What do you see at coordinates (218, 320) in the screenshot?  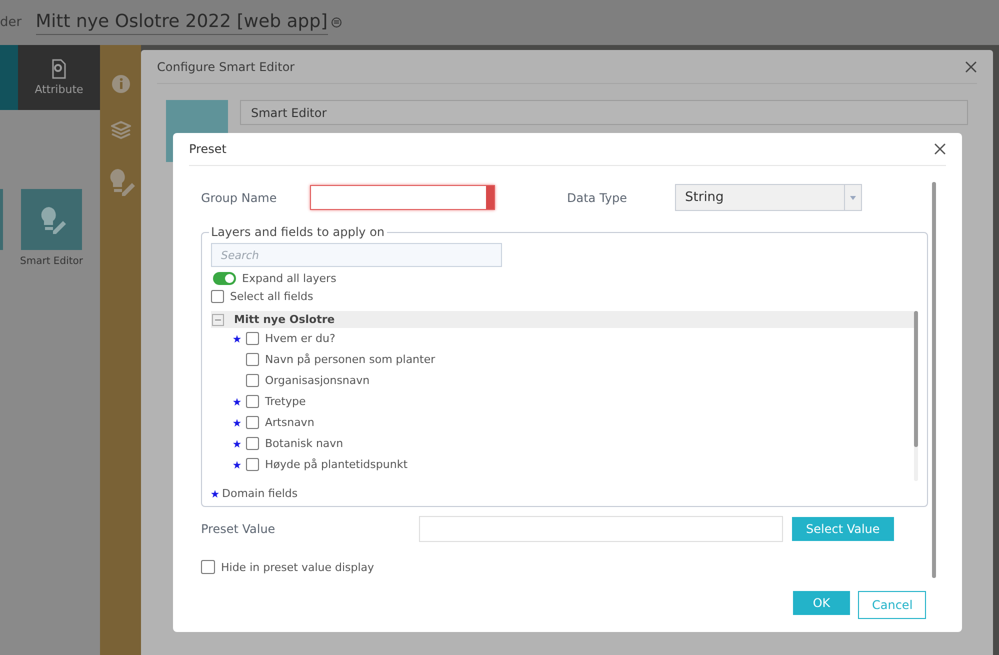 I see `collapse-icon` at bounding box center [218, 320].